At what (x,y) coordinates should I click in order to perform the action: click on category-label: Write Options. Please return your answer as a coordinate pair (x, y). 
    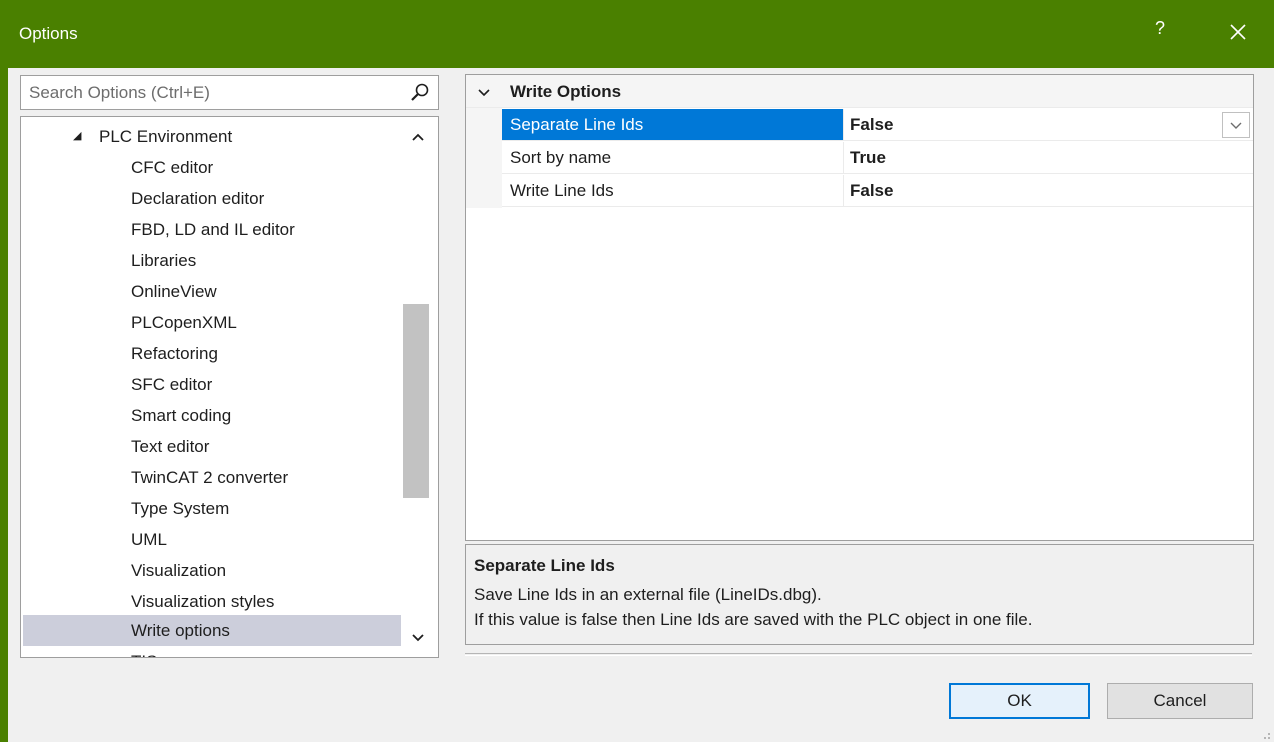
    Looking at the image, I should click on (566, 91).